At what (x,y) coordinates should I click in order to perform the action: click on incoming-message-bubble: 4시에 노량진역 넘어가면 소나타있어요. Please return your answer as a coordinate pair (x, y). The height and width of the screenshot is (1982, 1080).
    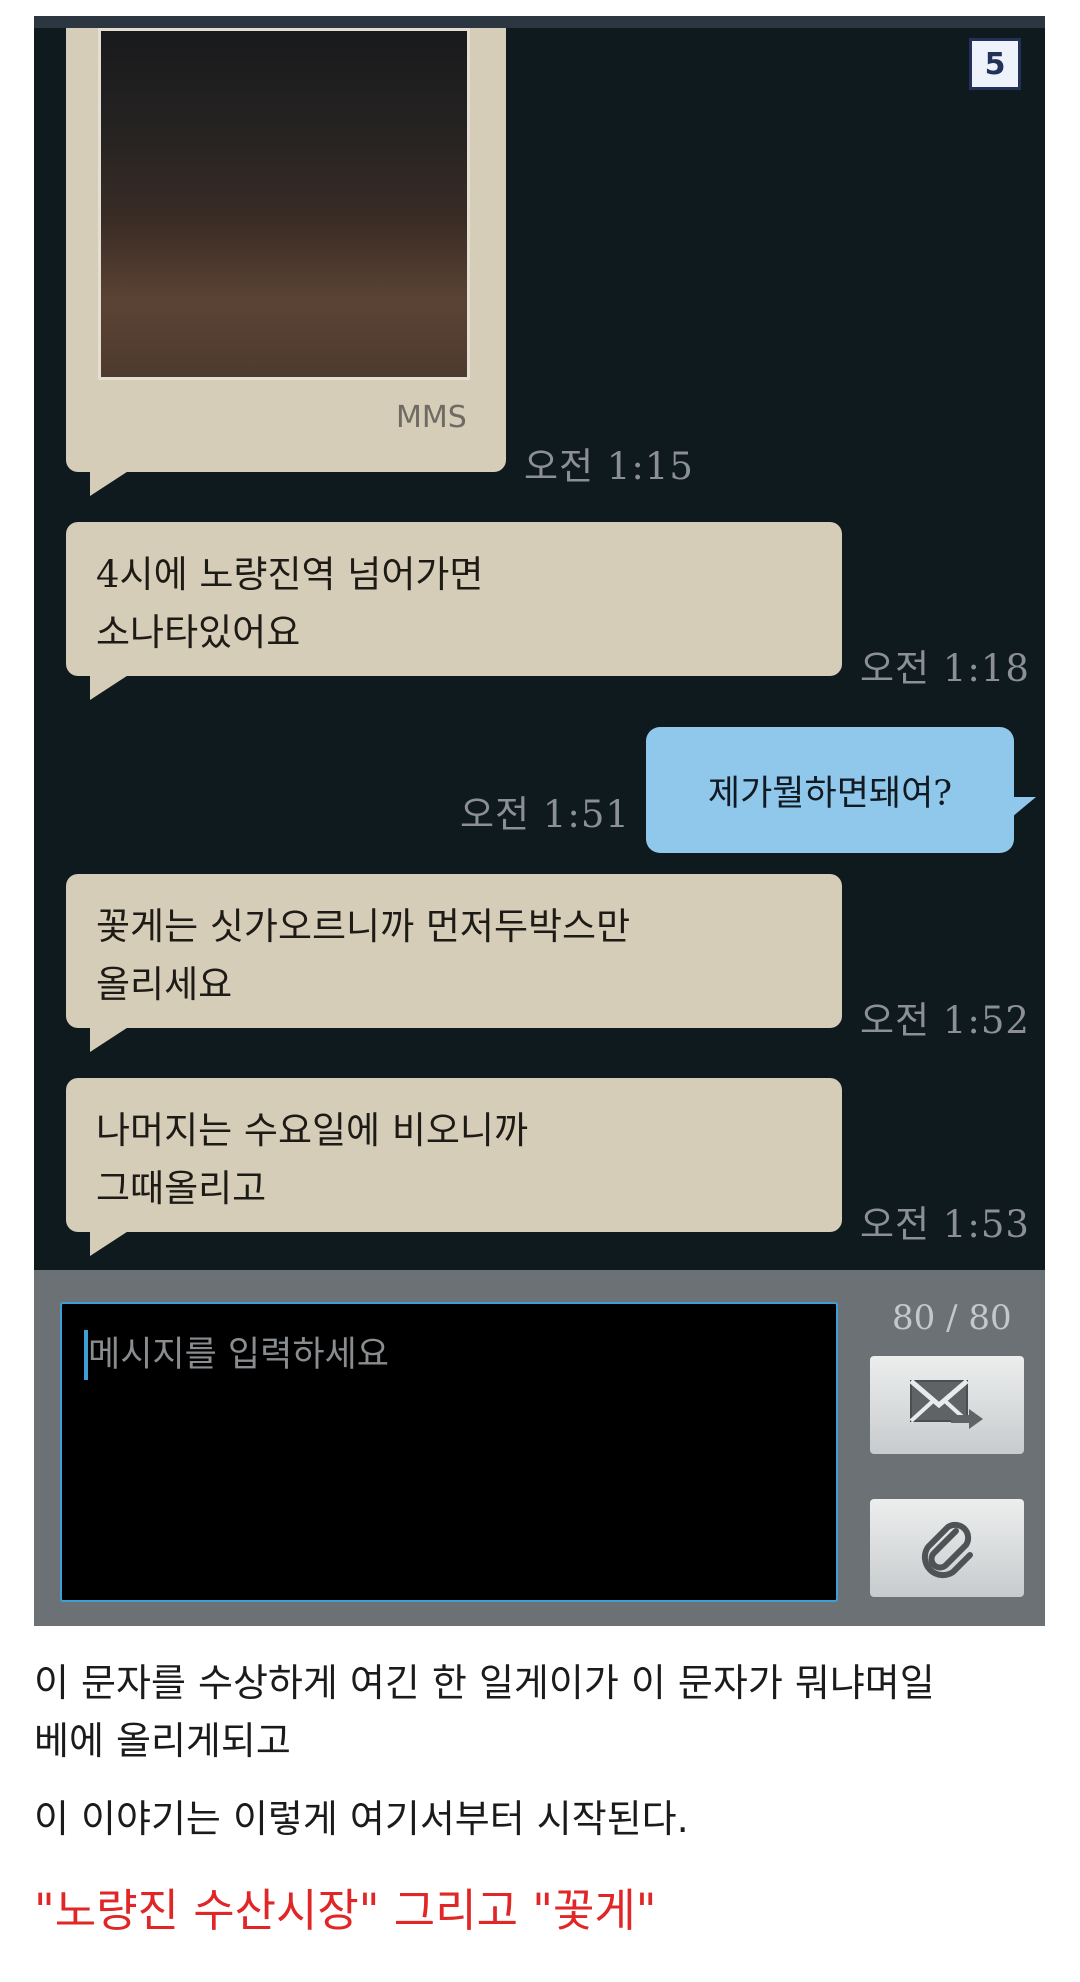
    Looking at the image, I should click on (454, 611).